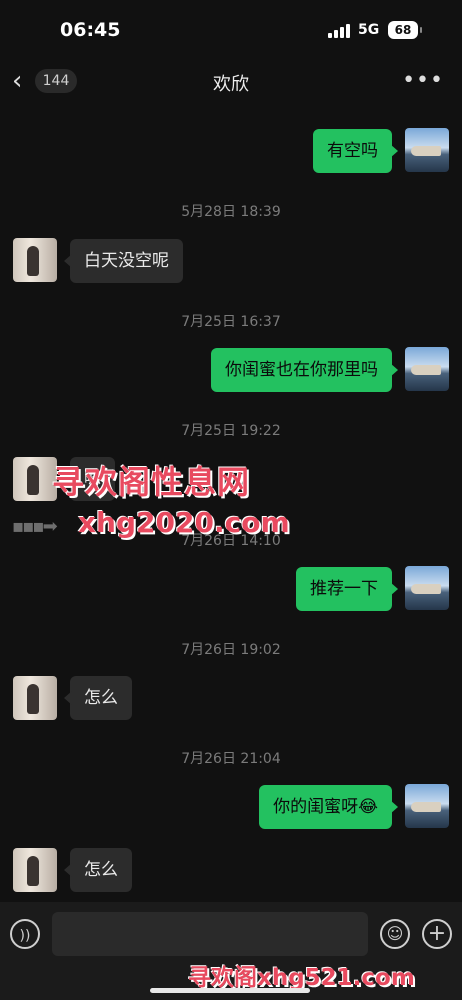  What do you see at coordinates (339, 31) in the screenshot?
I see `signal-icon` at bounding box center [339, 31].